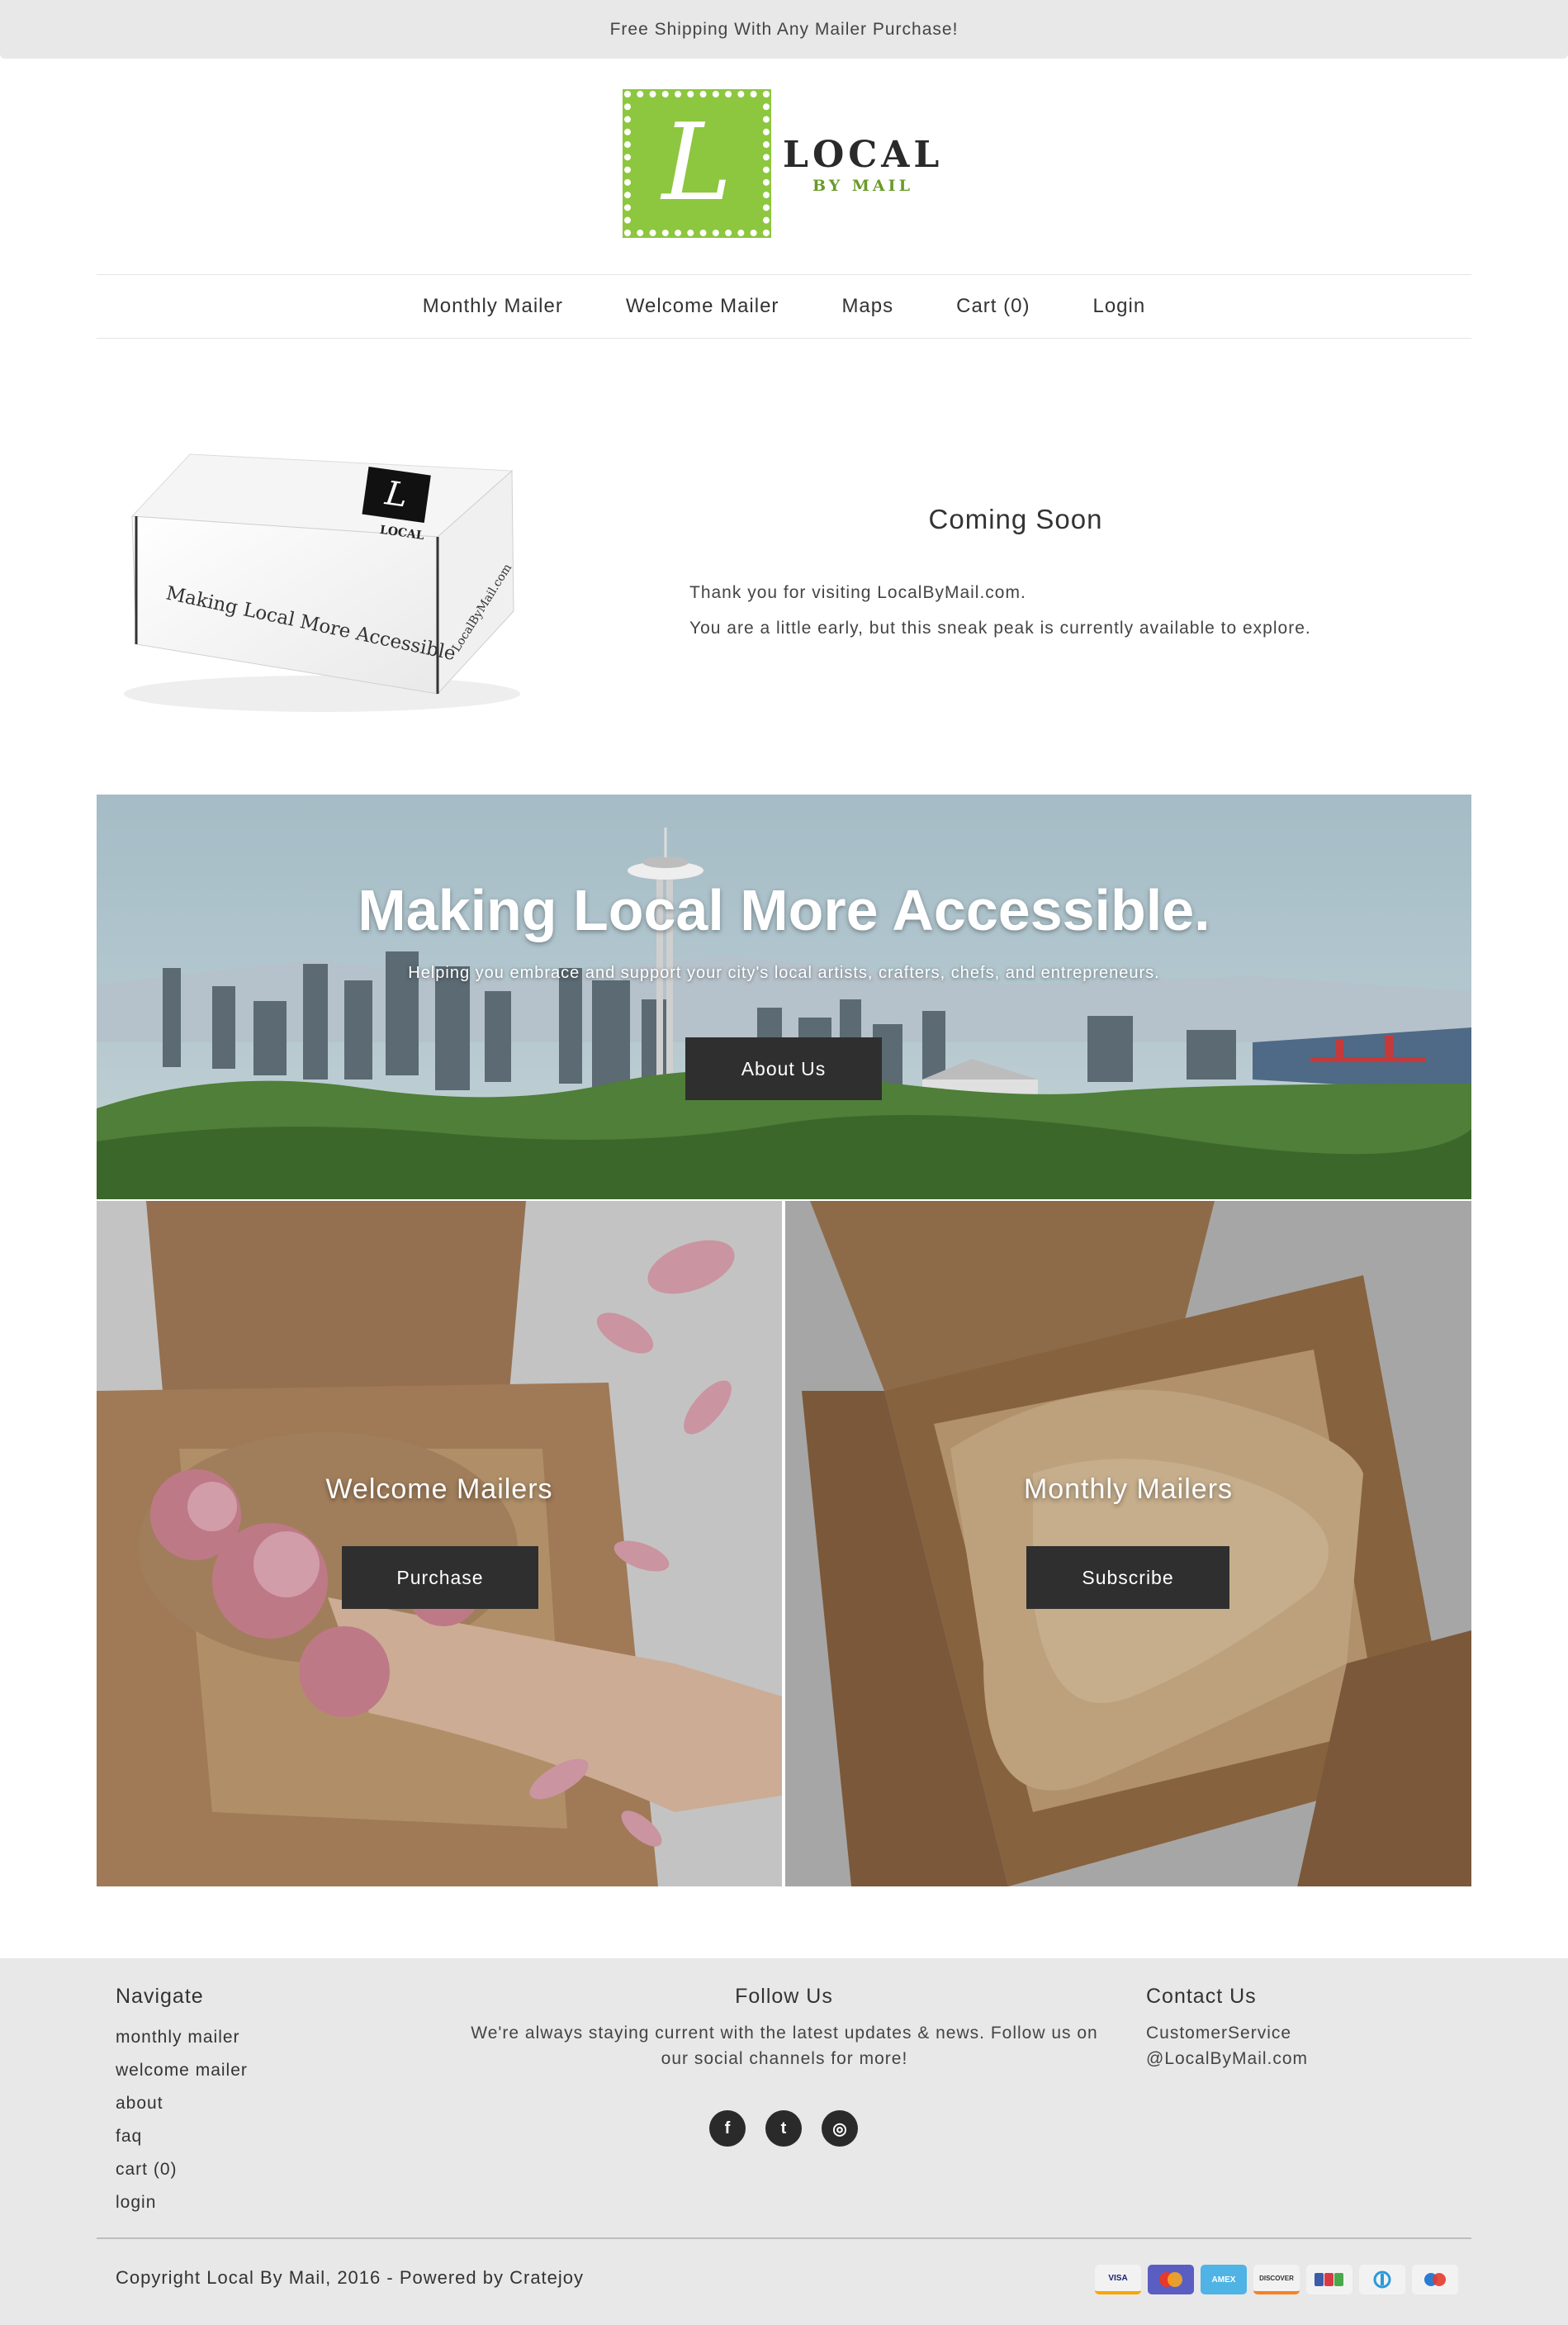  I want to click on footer-follow-line-2: our social channels for more!, so click(784, 2058).